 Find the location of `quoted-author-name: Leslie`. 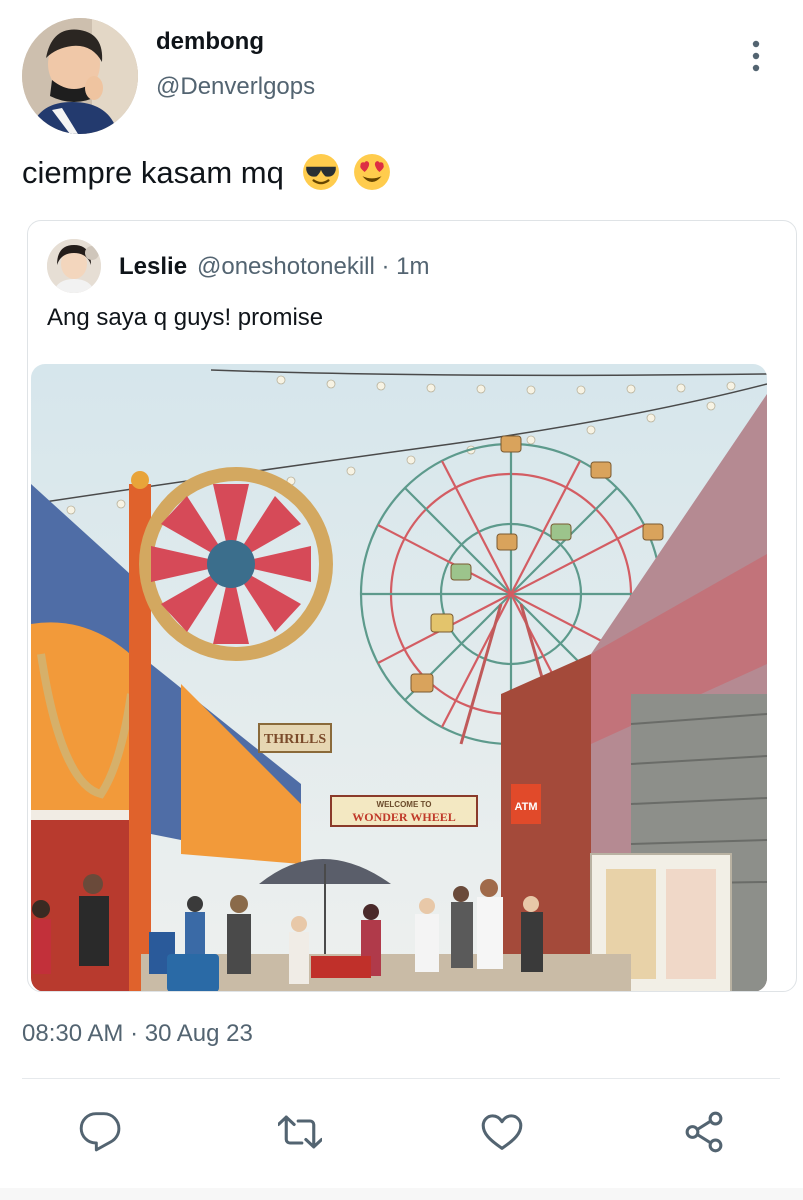

quoted-author-name: Leslie is located at coordinates (153, 267).